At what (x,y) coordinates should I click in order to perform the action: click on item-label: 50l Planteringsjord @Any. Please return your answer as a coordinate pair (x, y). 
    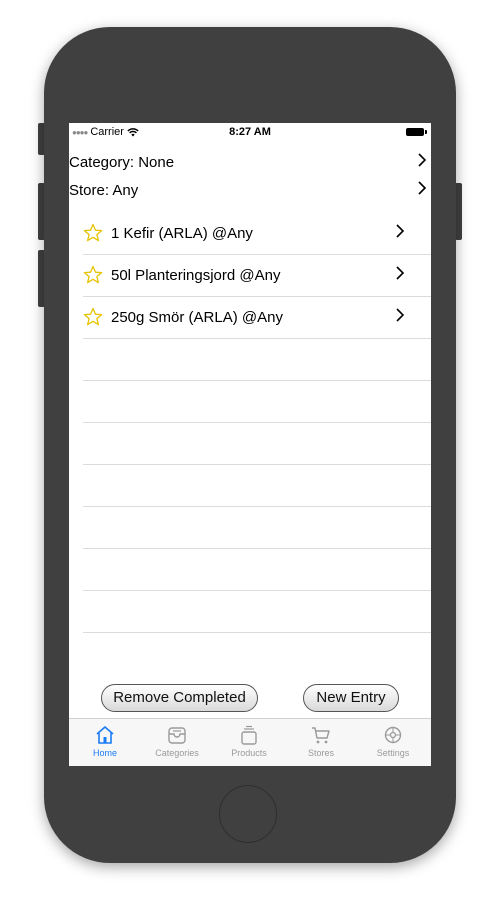
    Looking at the image, I should click on (196, 275).